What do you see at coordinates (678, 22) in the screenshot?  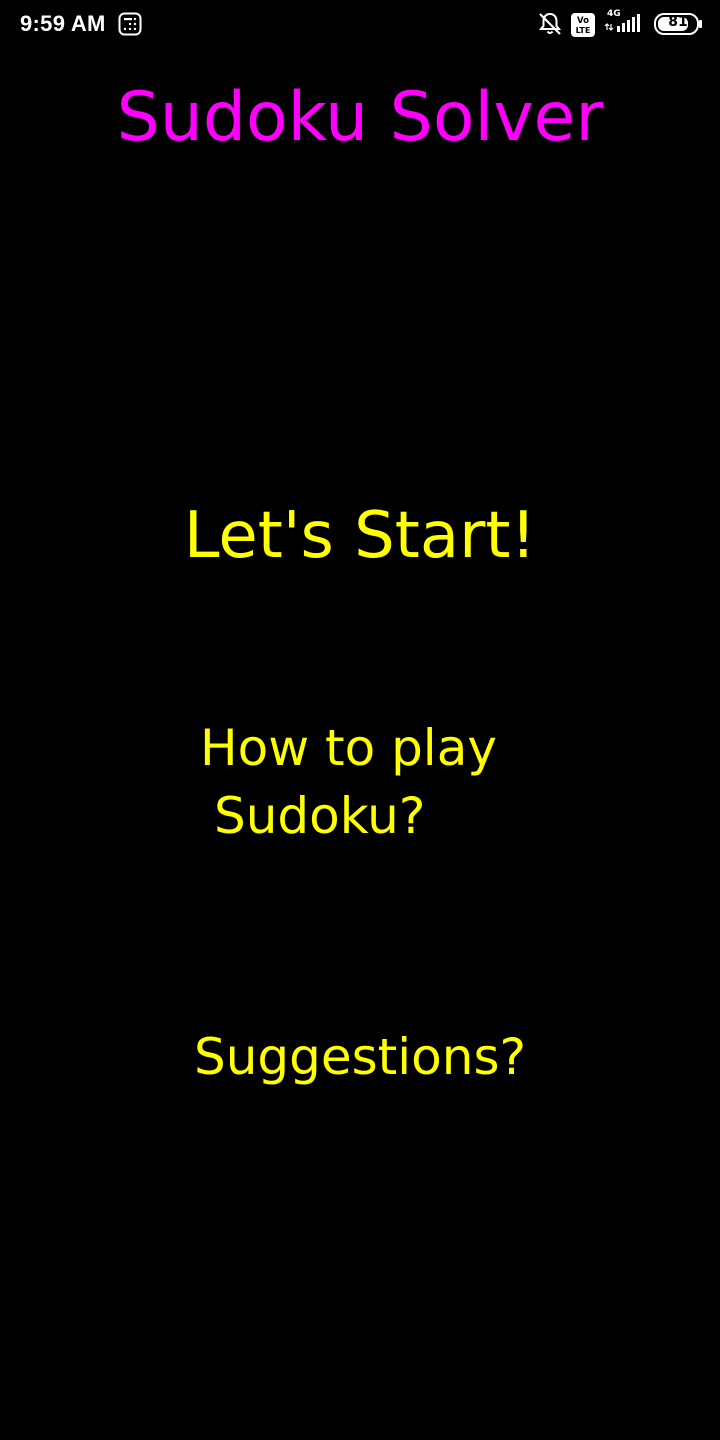 I see `battery-level: 81` at bounding box center [678, 22].